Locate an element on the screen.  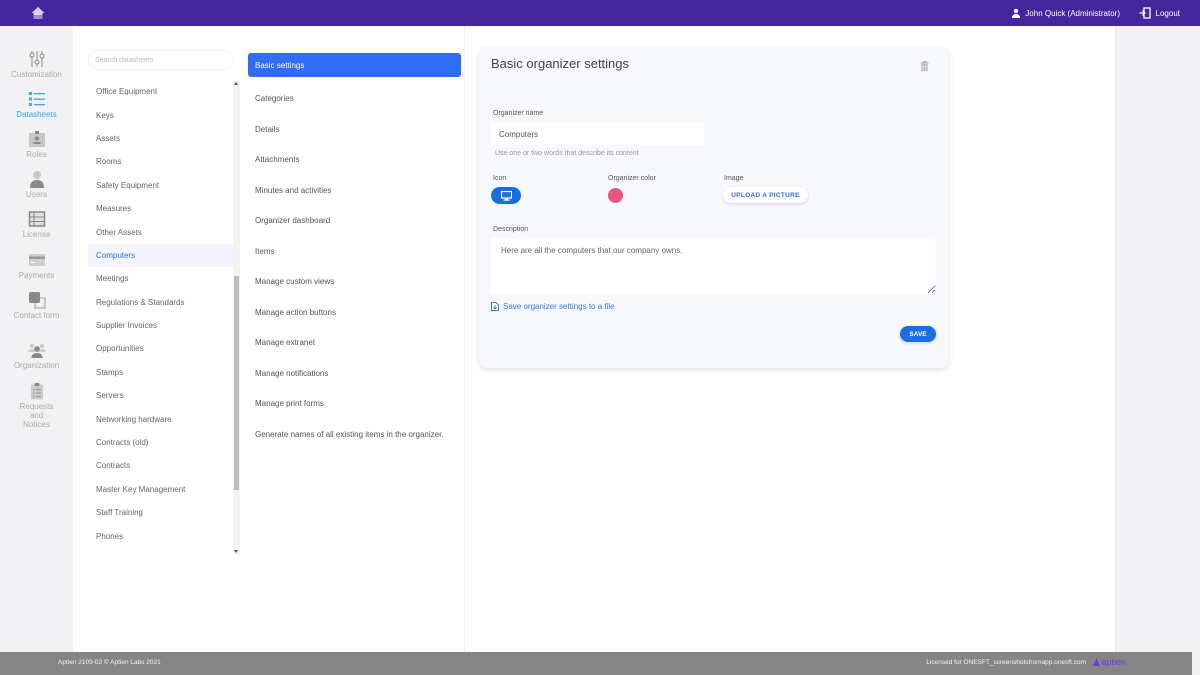
upload-picture-button: UPLOAD A PICTURE is located at coordinates (765, 195).